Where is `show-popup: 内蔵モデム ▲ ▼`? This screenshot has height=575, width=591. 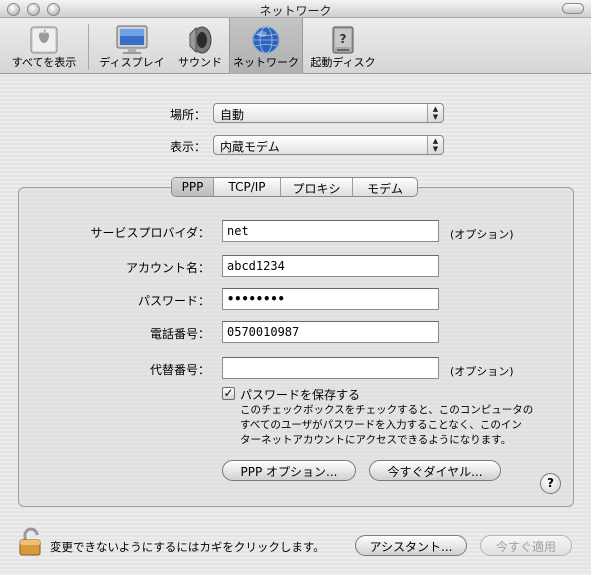 show-popup: 内蔵モデム ▲ ▼ is located at coordinates (328, 145).